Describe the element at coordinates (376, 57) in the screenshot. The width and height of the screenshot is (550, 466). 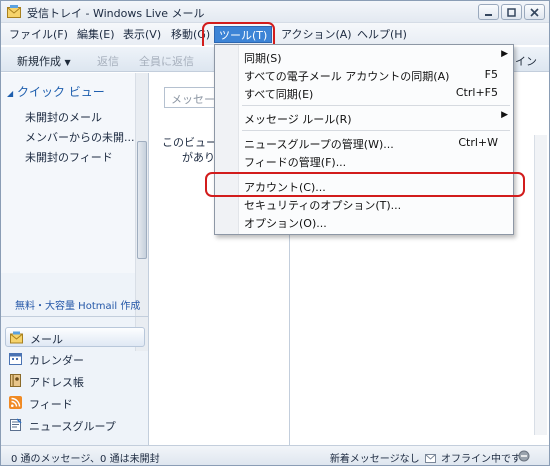
I see `menu-item-sync: 同期(S) ▶` at that location.